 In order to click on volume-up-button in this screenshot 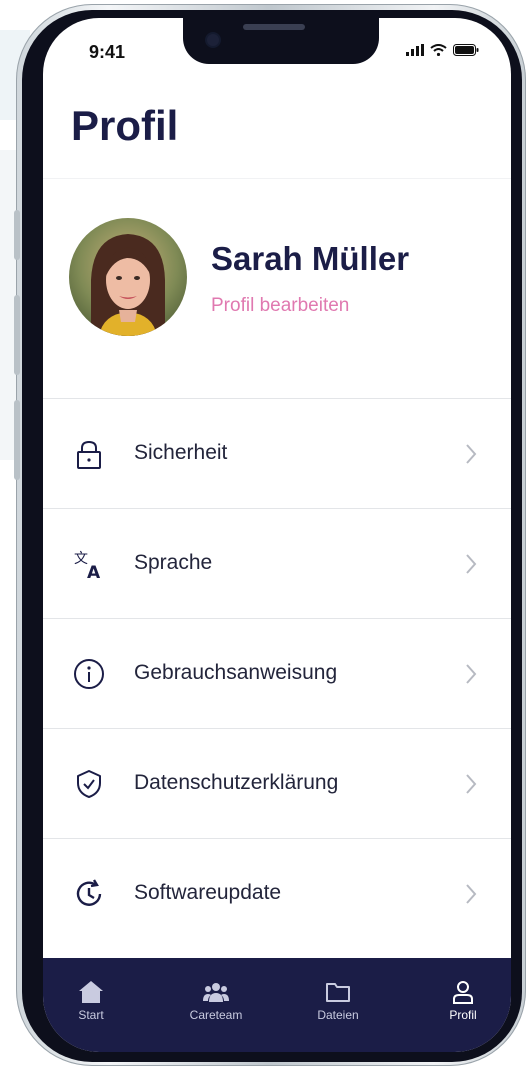, I will do `click(17, 235)`.